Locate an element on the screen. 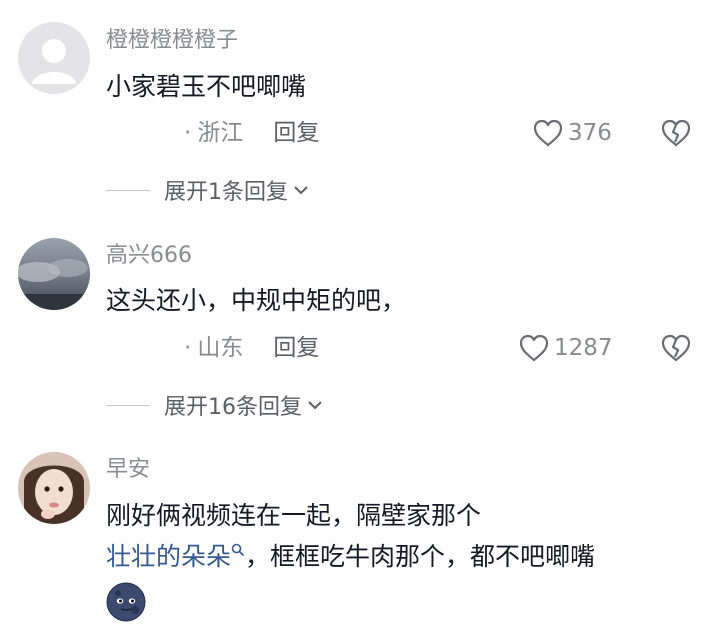 This screenshot has height=632, width=728. expand-replies-button: 展开1条回复 is located at coordinates (208, 190).